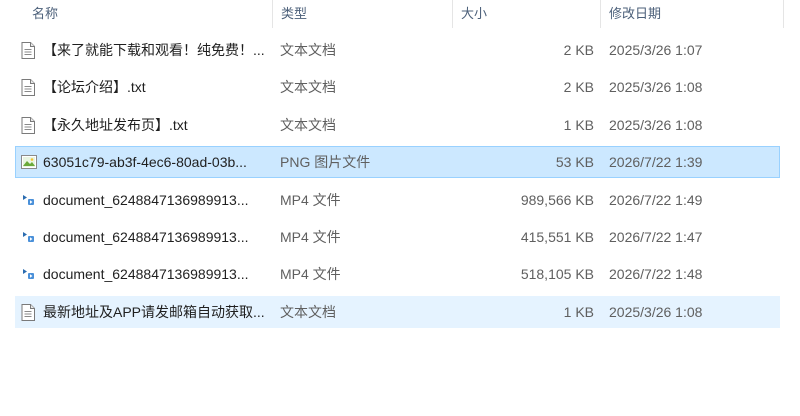  What do you see at coordinates (397, 87) in the screenshot?
I see `file-row: 【论坛介绍】.txt 文本文档 2 KB 2025/3/26 1:08` at bounding box center [397, 87].